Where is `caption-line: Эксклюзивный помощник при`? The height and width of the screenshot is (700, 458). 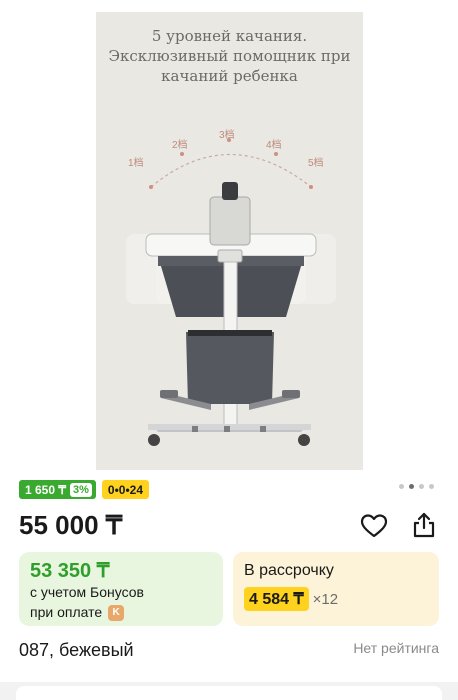
caption-line: Эксклюзивный помощник при is located at coordinates (229, 56).